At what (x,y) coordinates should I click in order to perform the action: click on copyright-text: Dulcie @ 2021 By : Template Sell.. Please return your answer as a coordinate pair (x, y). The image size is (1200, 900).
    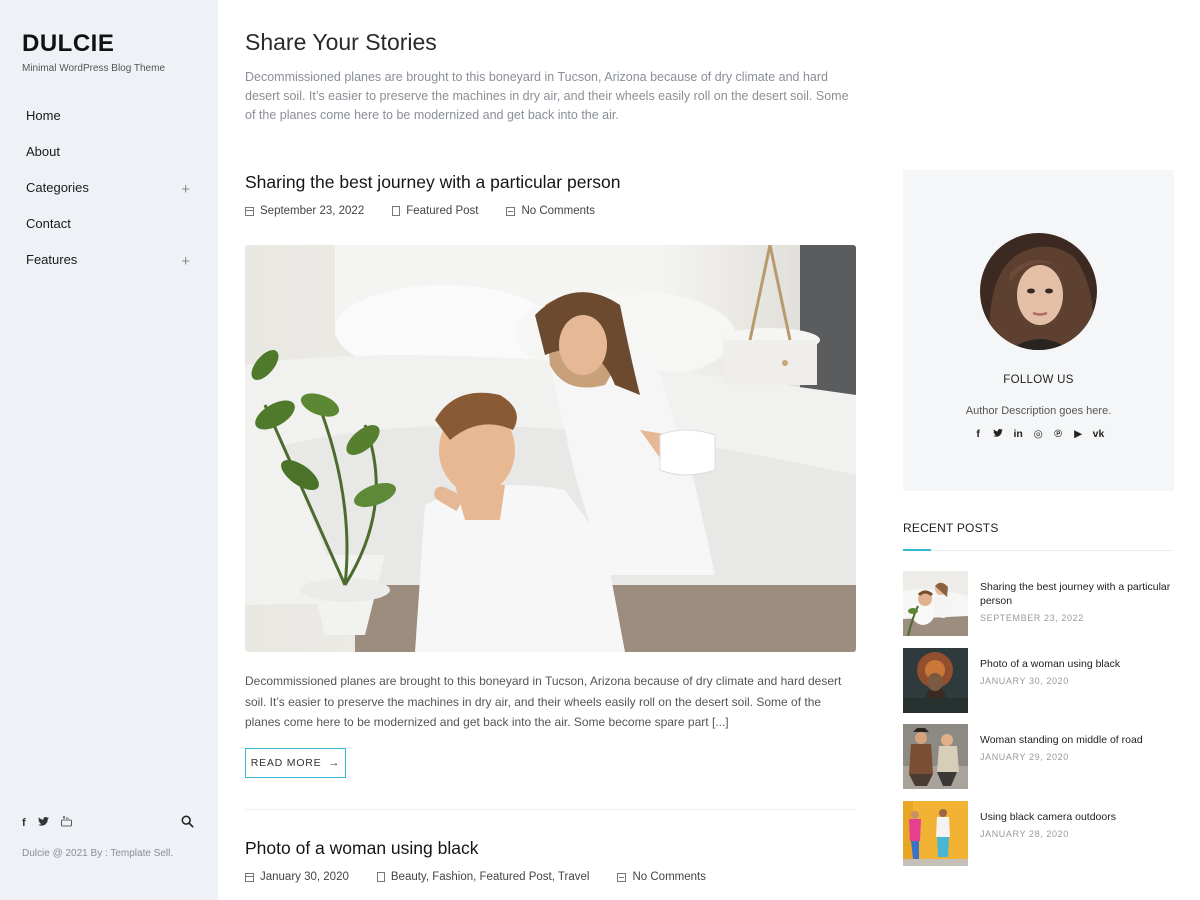
    Looking at the image, I should click on (98, 853).